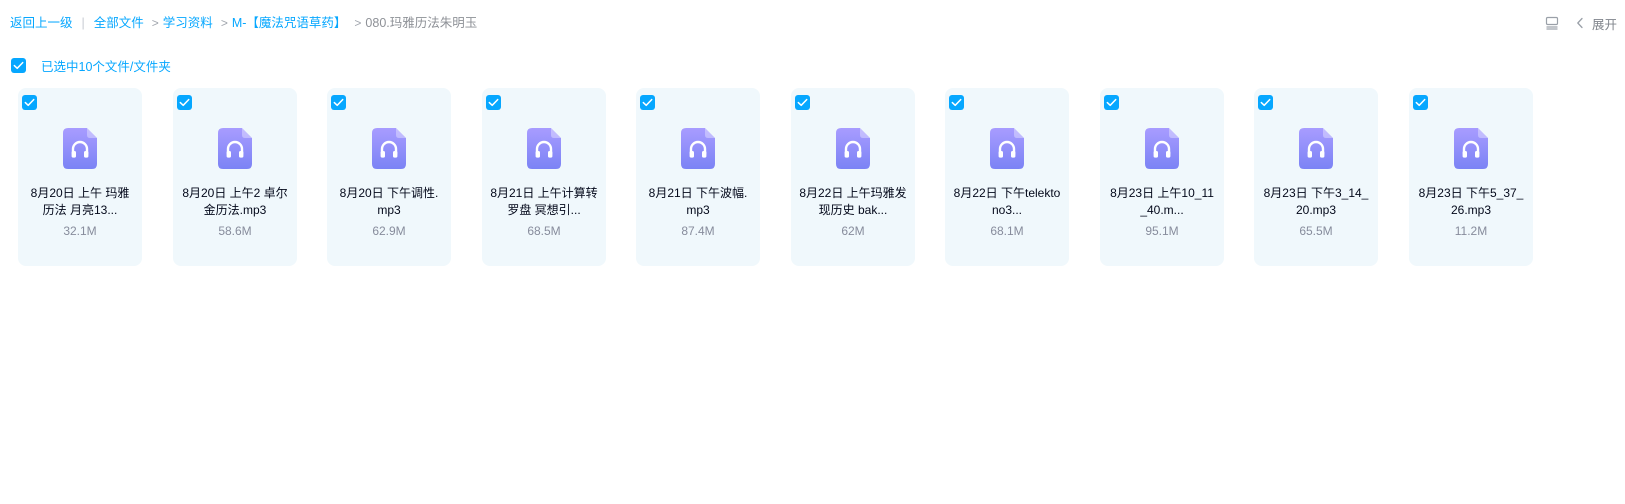  Describe the element at coordinates (1316, 231) in the screenshot. I see `file-size: 65.5M` at that location.